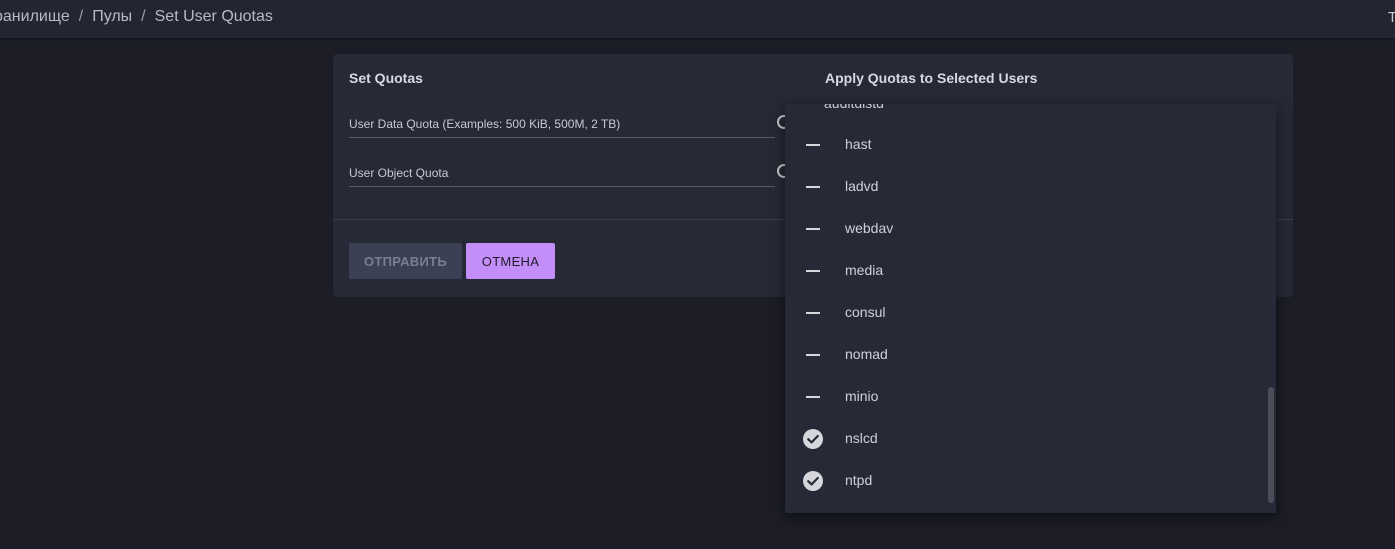 The height and width of the screenshot is (549, 1395). I want to click on breadcrumb-item-storage: ранилище, so click(35, 17).